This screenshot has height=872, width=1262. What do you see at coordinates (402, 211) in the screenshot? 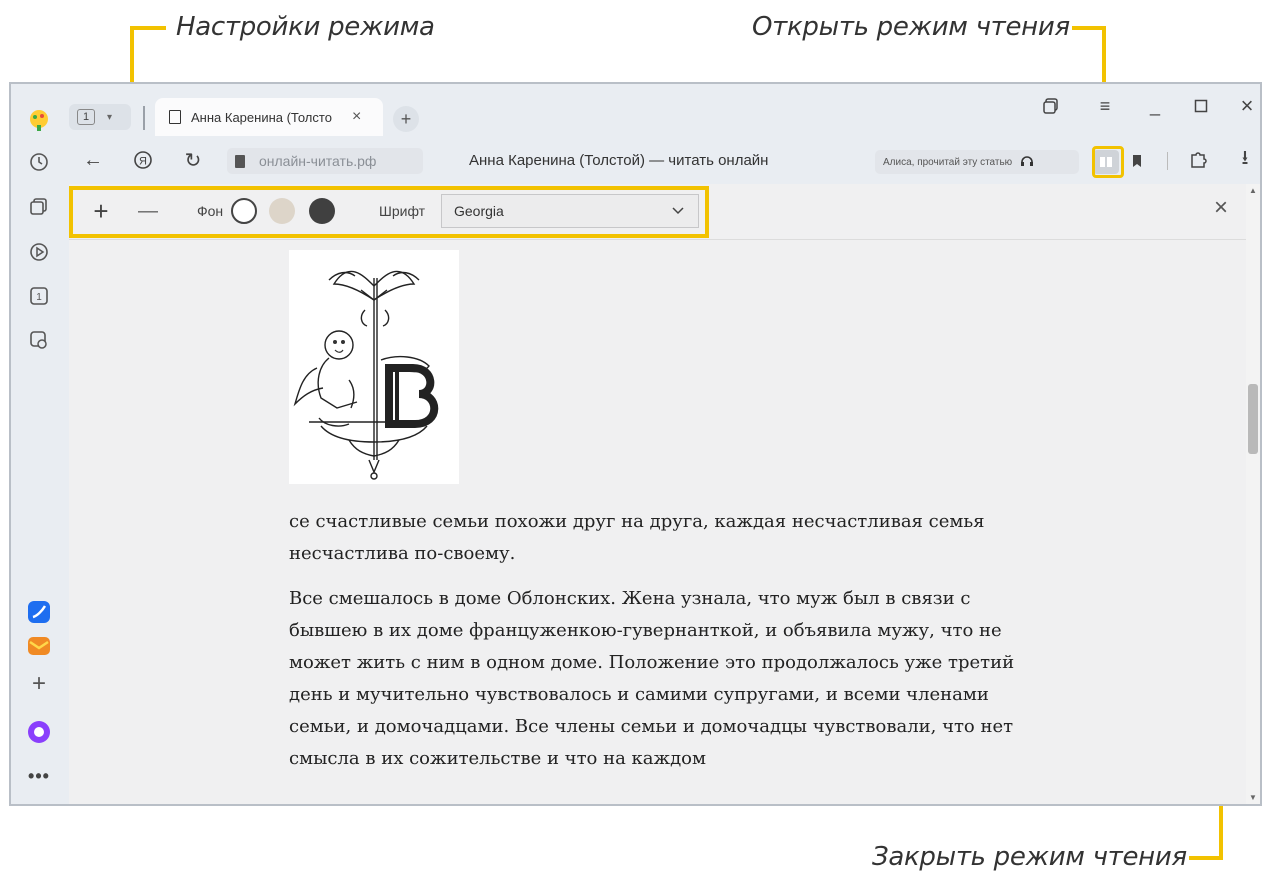
I see `font-label: Шрифт` at bounding box center [402, 211].